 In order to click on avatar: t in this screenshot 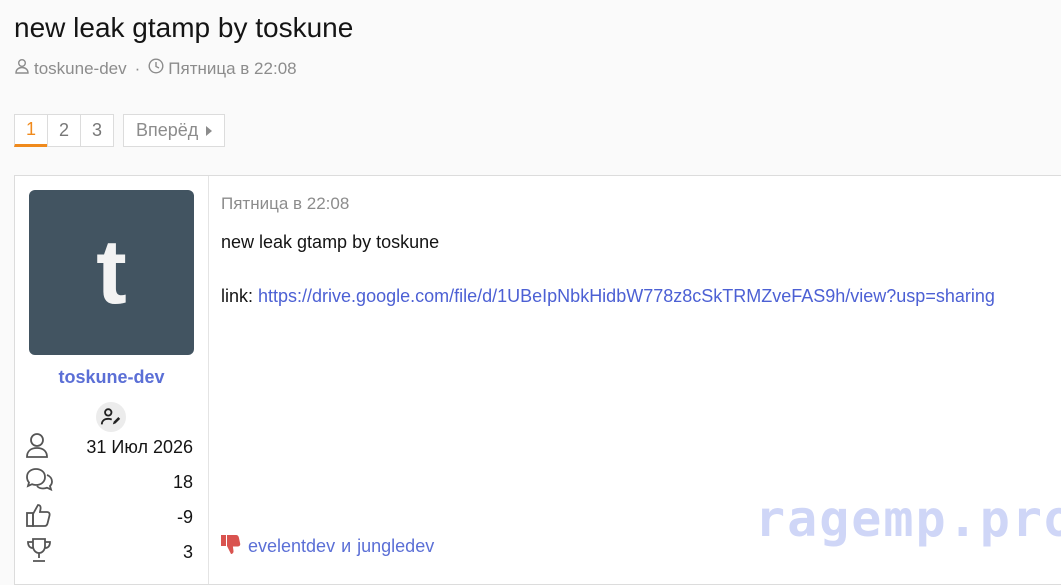, I will do `click(111, 272)`.